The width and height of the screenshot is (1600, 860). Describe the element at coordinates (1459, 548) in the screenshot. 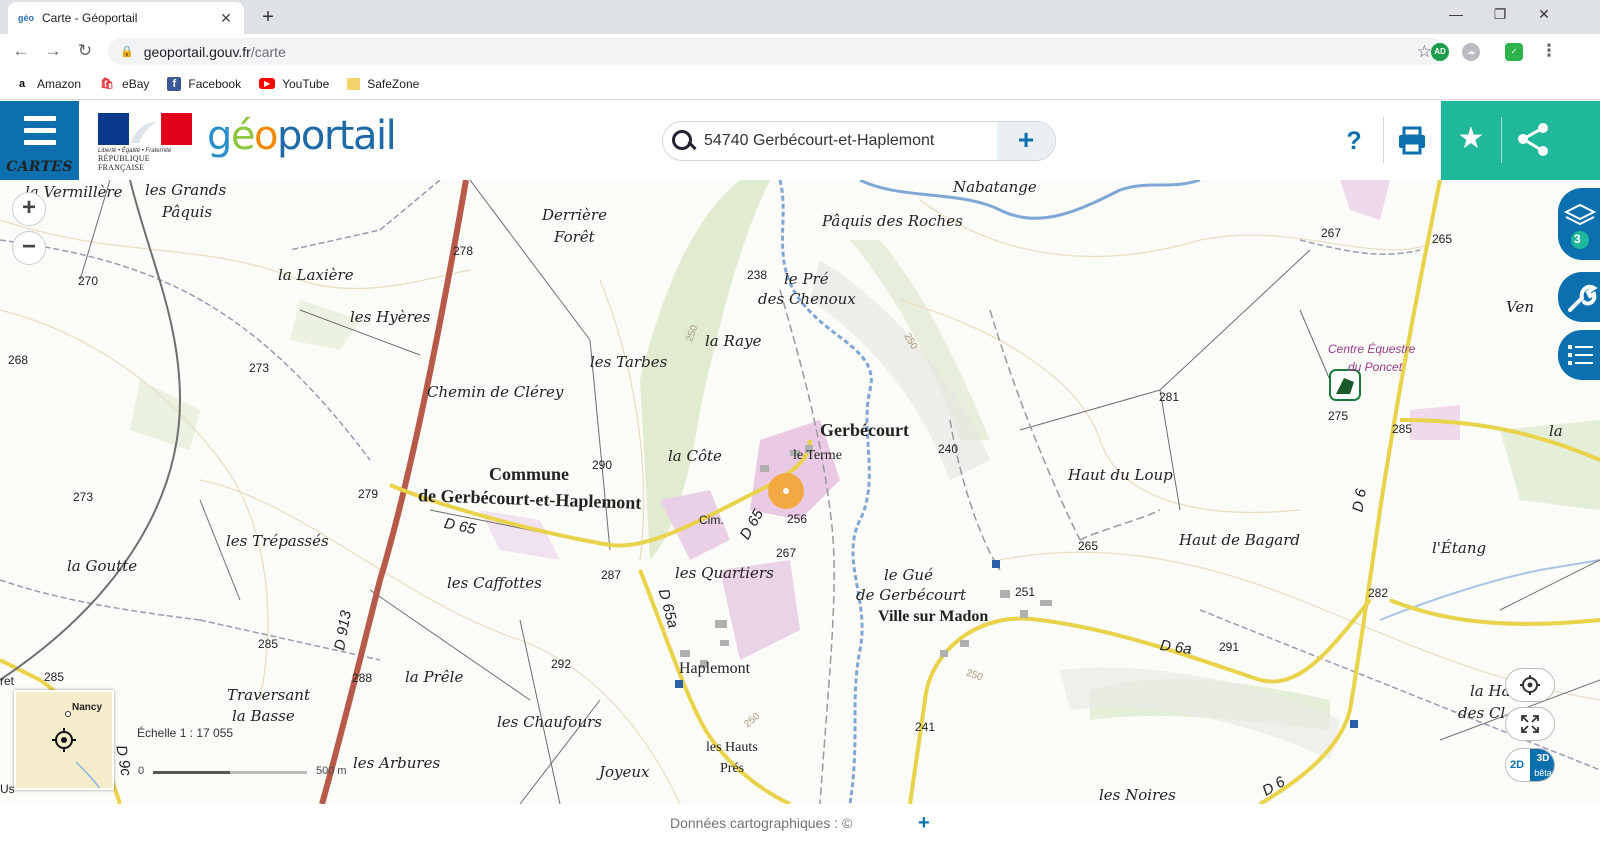

I see `place-label: l'Étang` at that location.